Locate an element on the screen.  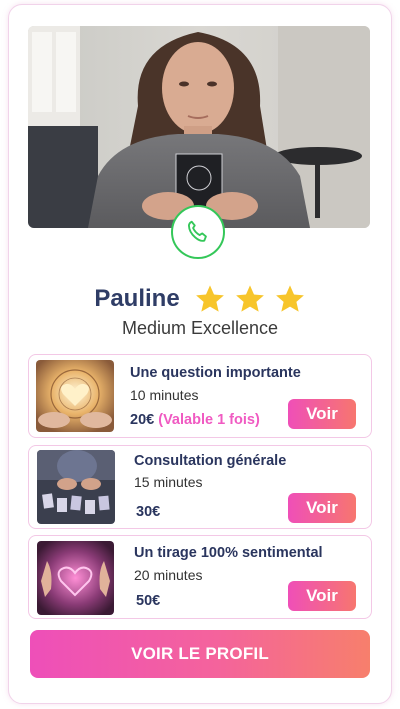
offer-duration: 10 minutes is located at coordinates (164, 395).